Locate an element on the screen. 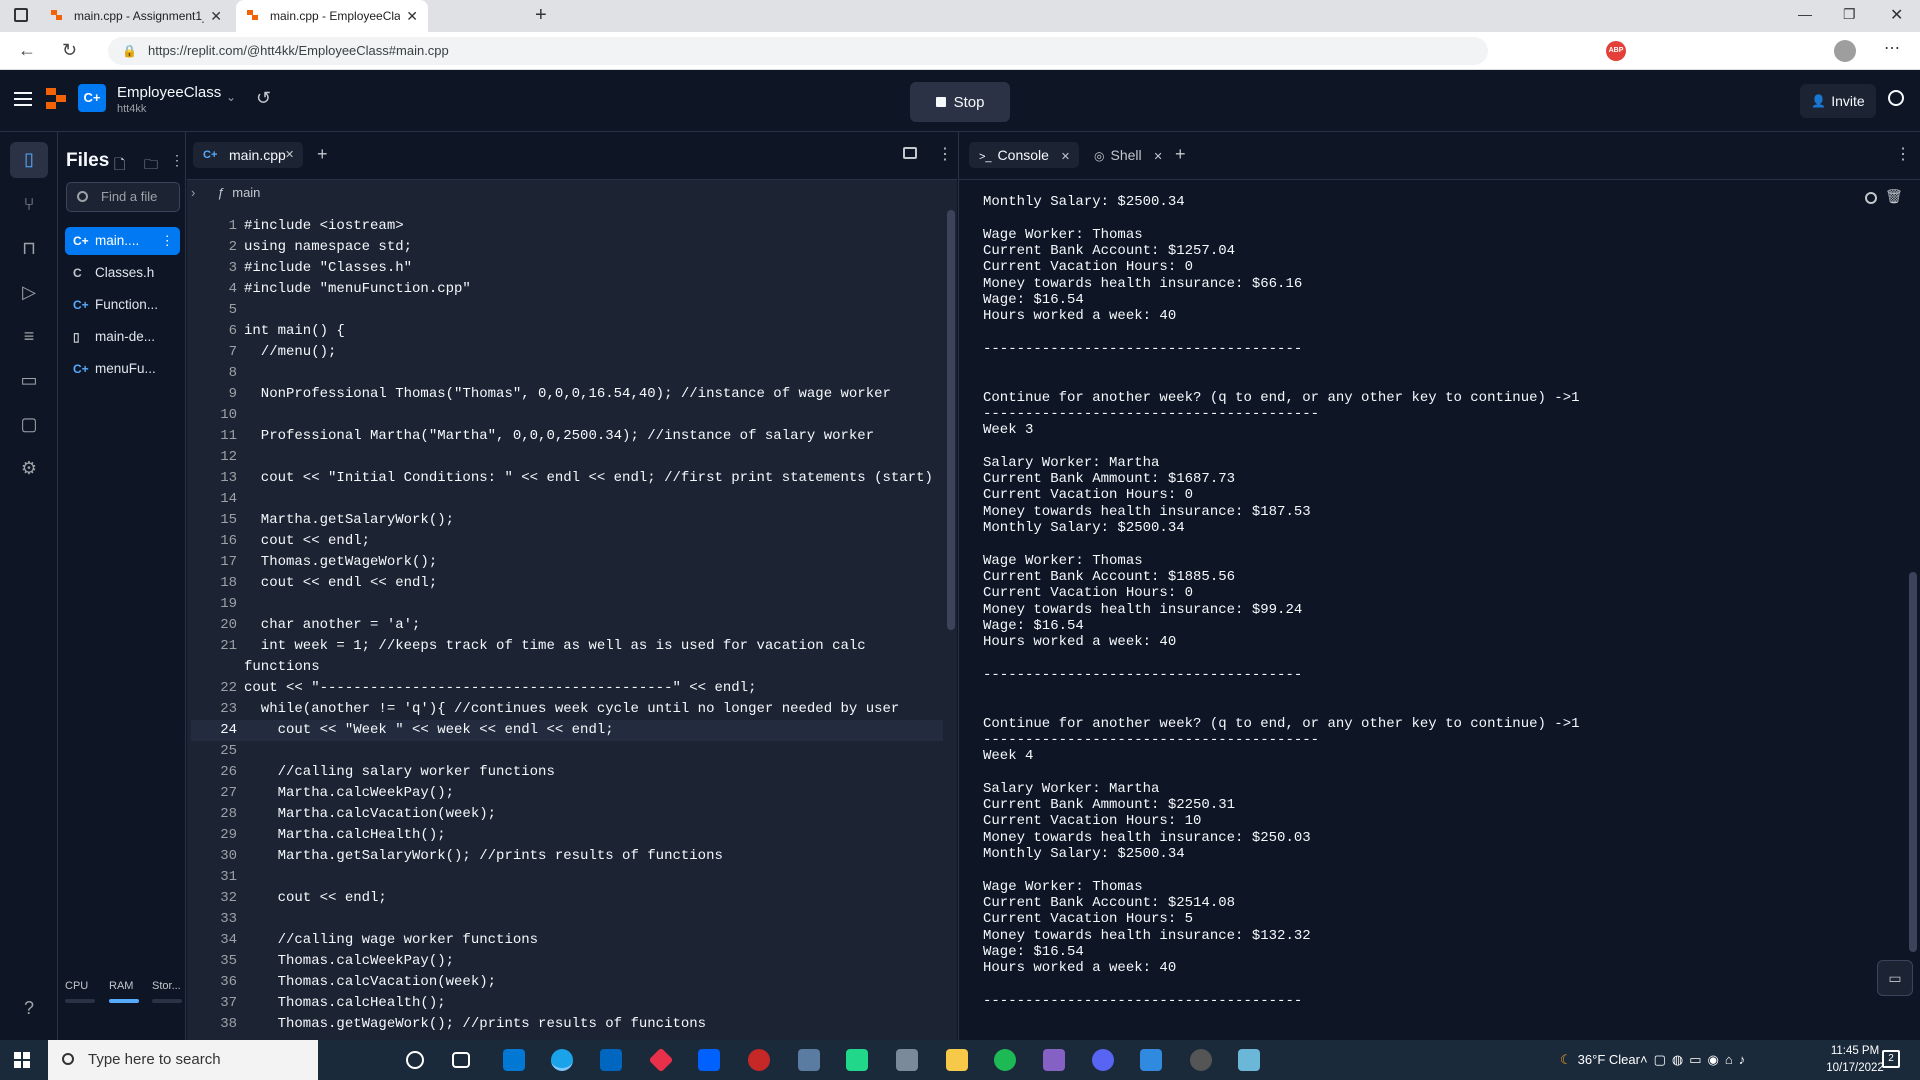 This screenshot has width=1920, height=1080. tab-main-cpp: C+ main.cpp ✕ is located at coordinates (248, 155).